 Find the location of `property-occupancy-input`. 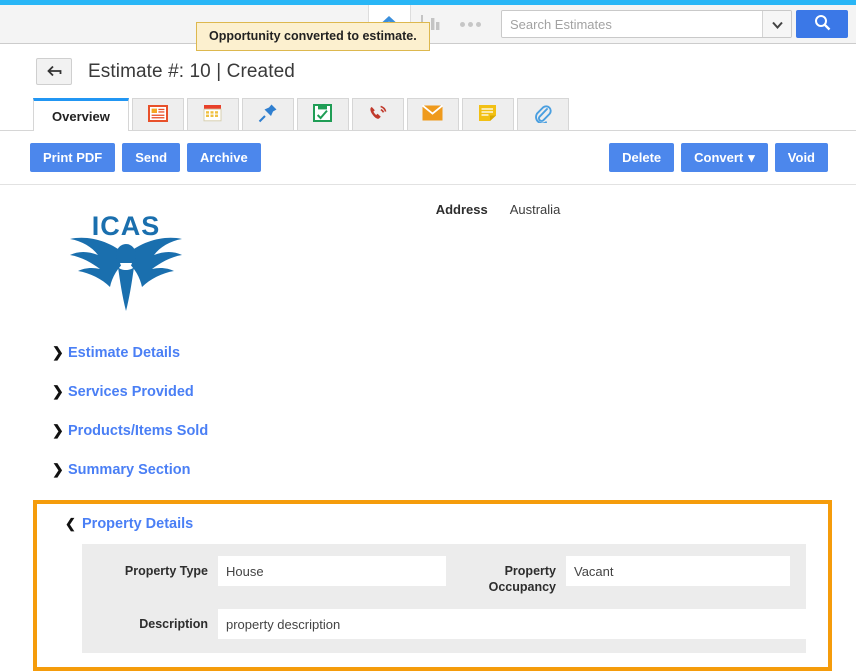

property-occupancy-input is located at coordinates (678, 571).